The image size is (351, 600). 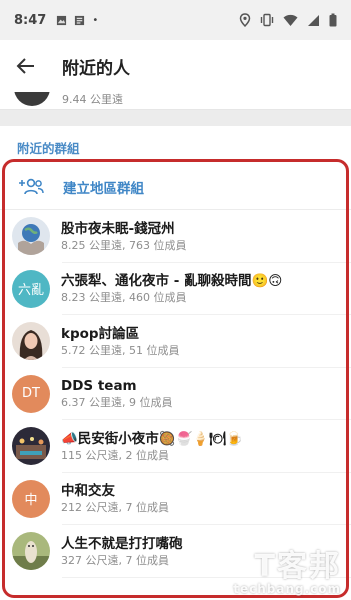 I want to click on avatar-initials: 中, so click(x=31, y=501).